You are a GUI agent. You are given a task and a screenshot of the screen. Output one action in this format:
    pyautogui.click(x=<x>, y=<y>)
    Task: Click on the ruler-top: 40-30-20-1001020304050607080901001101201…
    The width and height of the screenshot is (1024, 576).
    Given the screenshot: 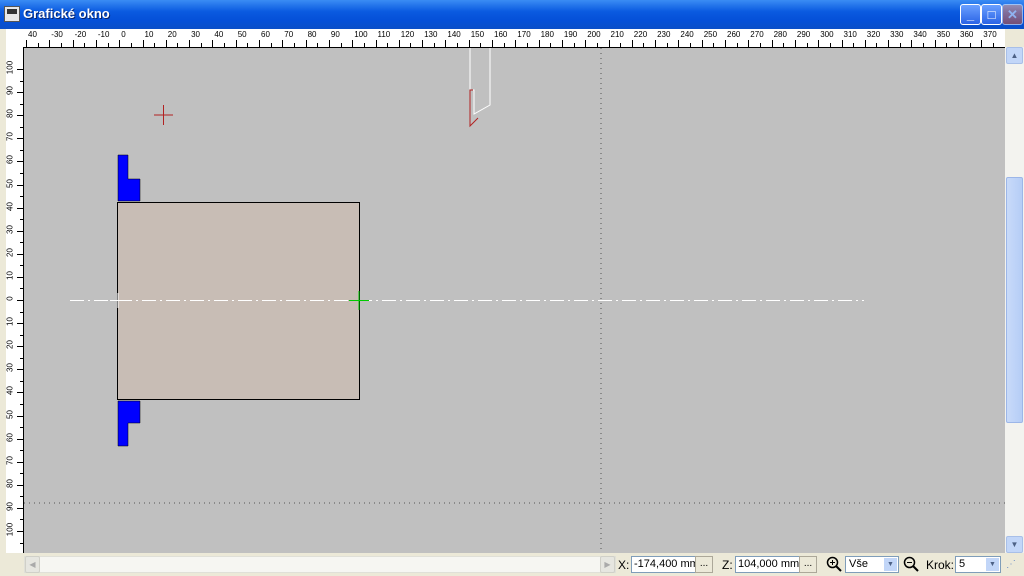 What is the action you would take?
    pyautogui.click(x=505, y=38)
    